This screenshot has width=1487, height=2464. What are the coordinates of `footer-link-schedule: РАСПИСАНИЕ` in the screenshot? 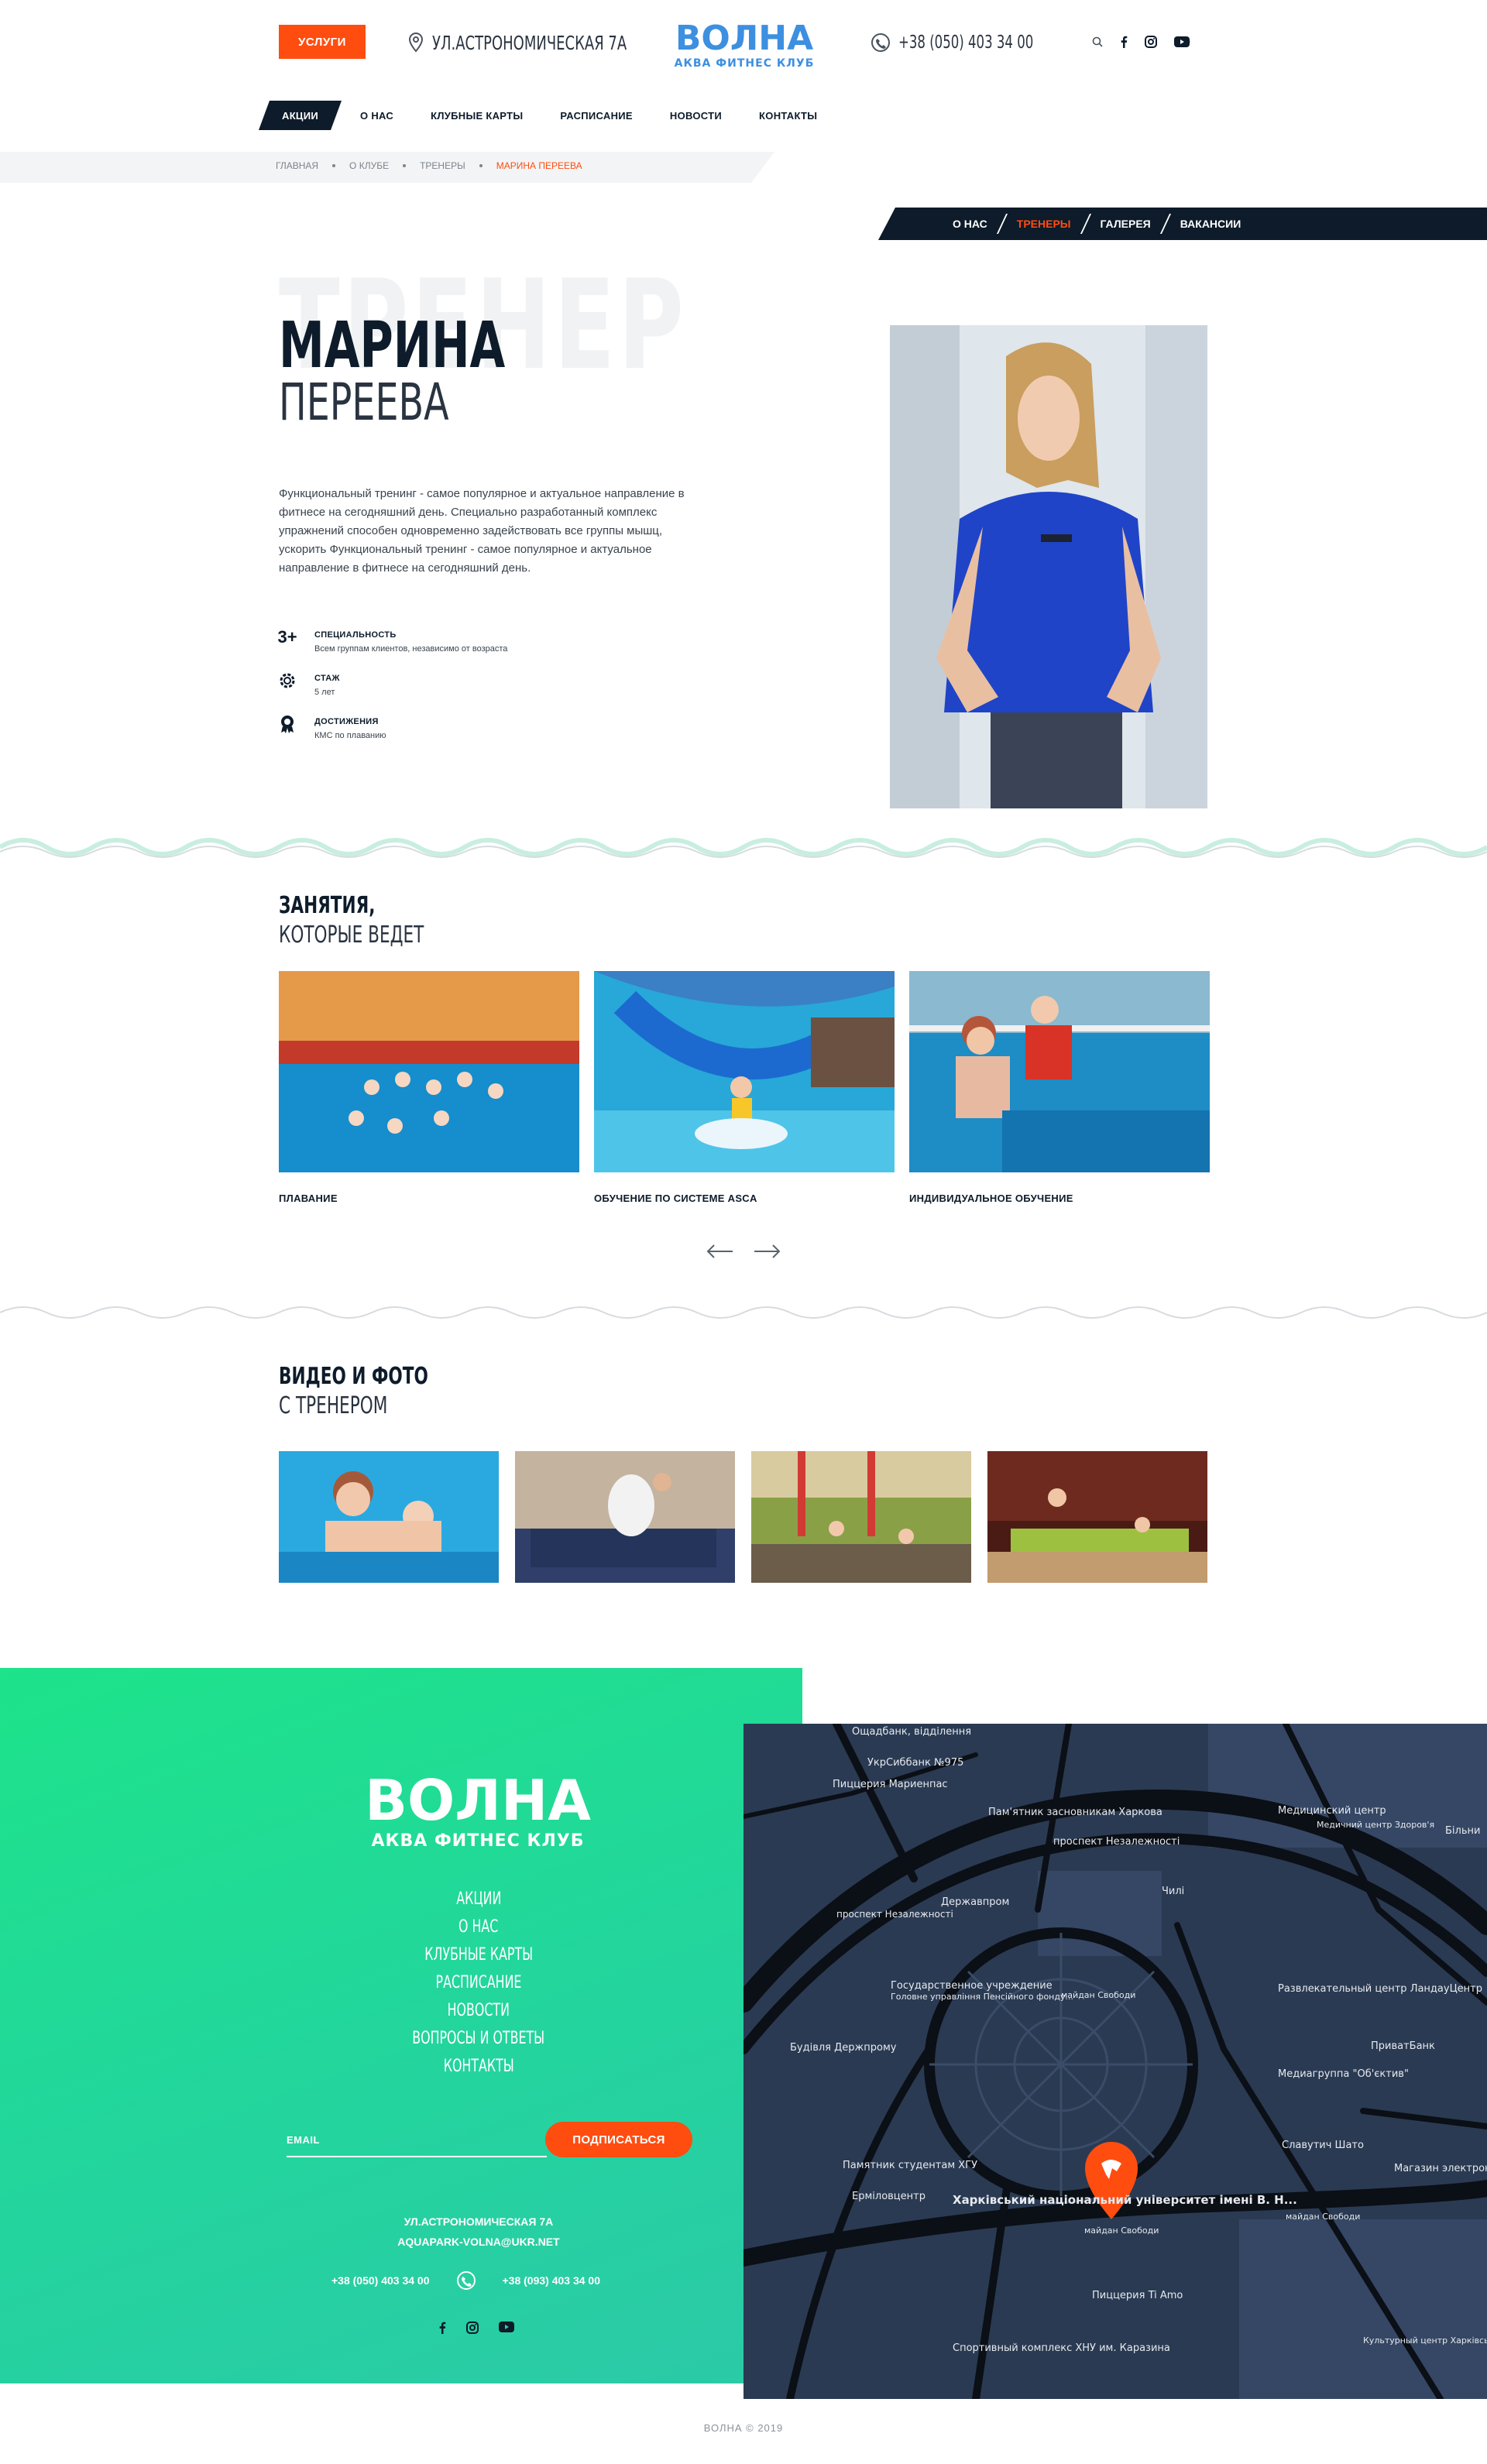 It's located at (479, 1982).